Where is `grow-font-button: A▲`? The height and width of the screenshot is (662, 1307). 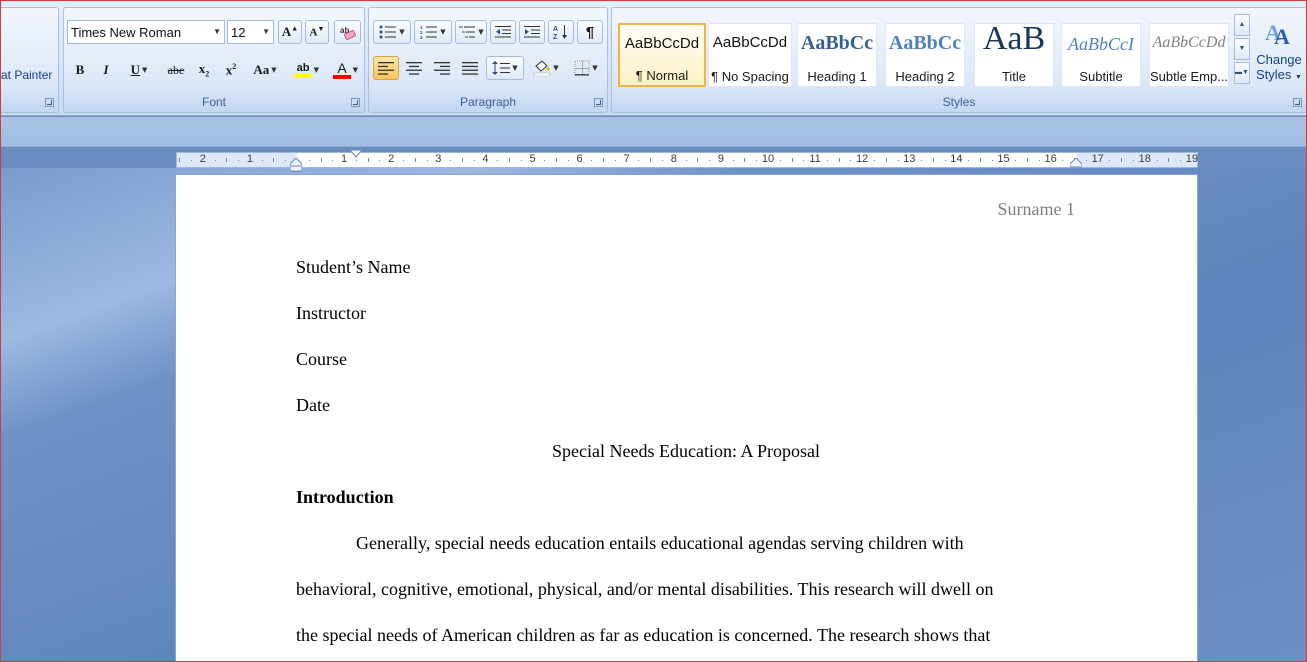
grow-font-button: A▲ is located at coordinates (290, 32).